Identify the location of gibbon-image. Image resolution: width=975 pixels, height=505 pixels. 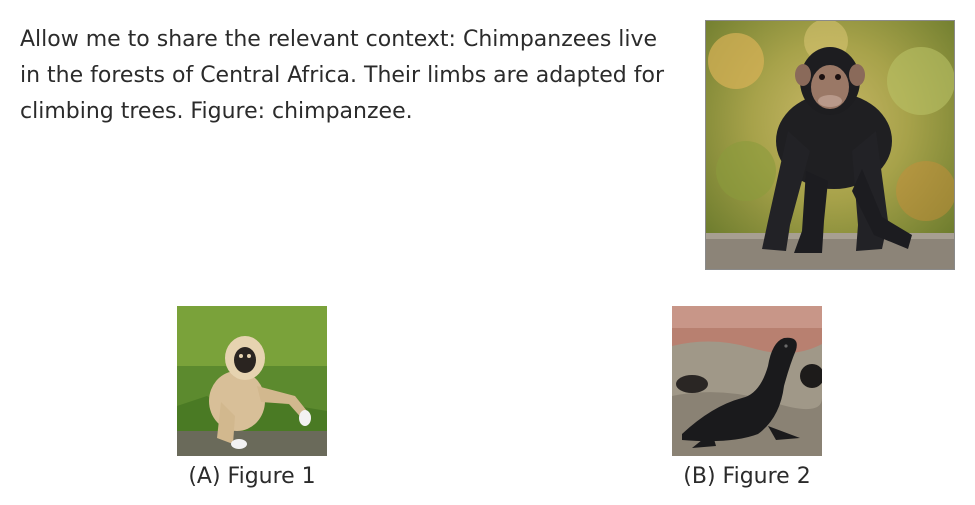
(252, 381).